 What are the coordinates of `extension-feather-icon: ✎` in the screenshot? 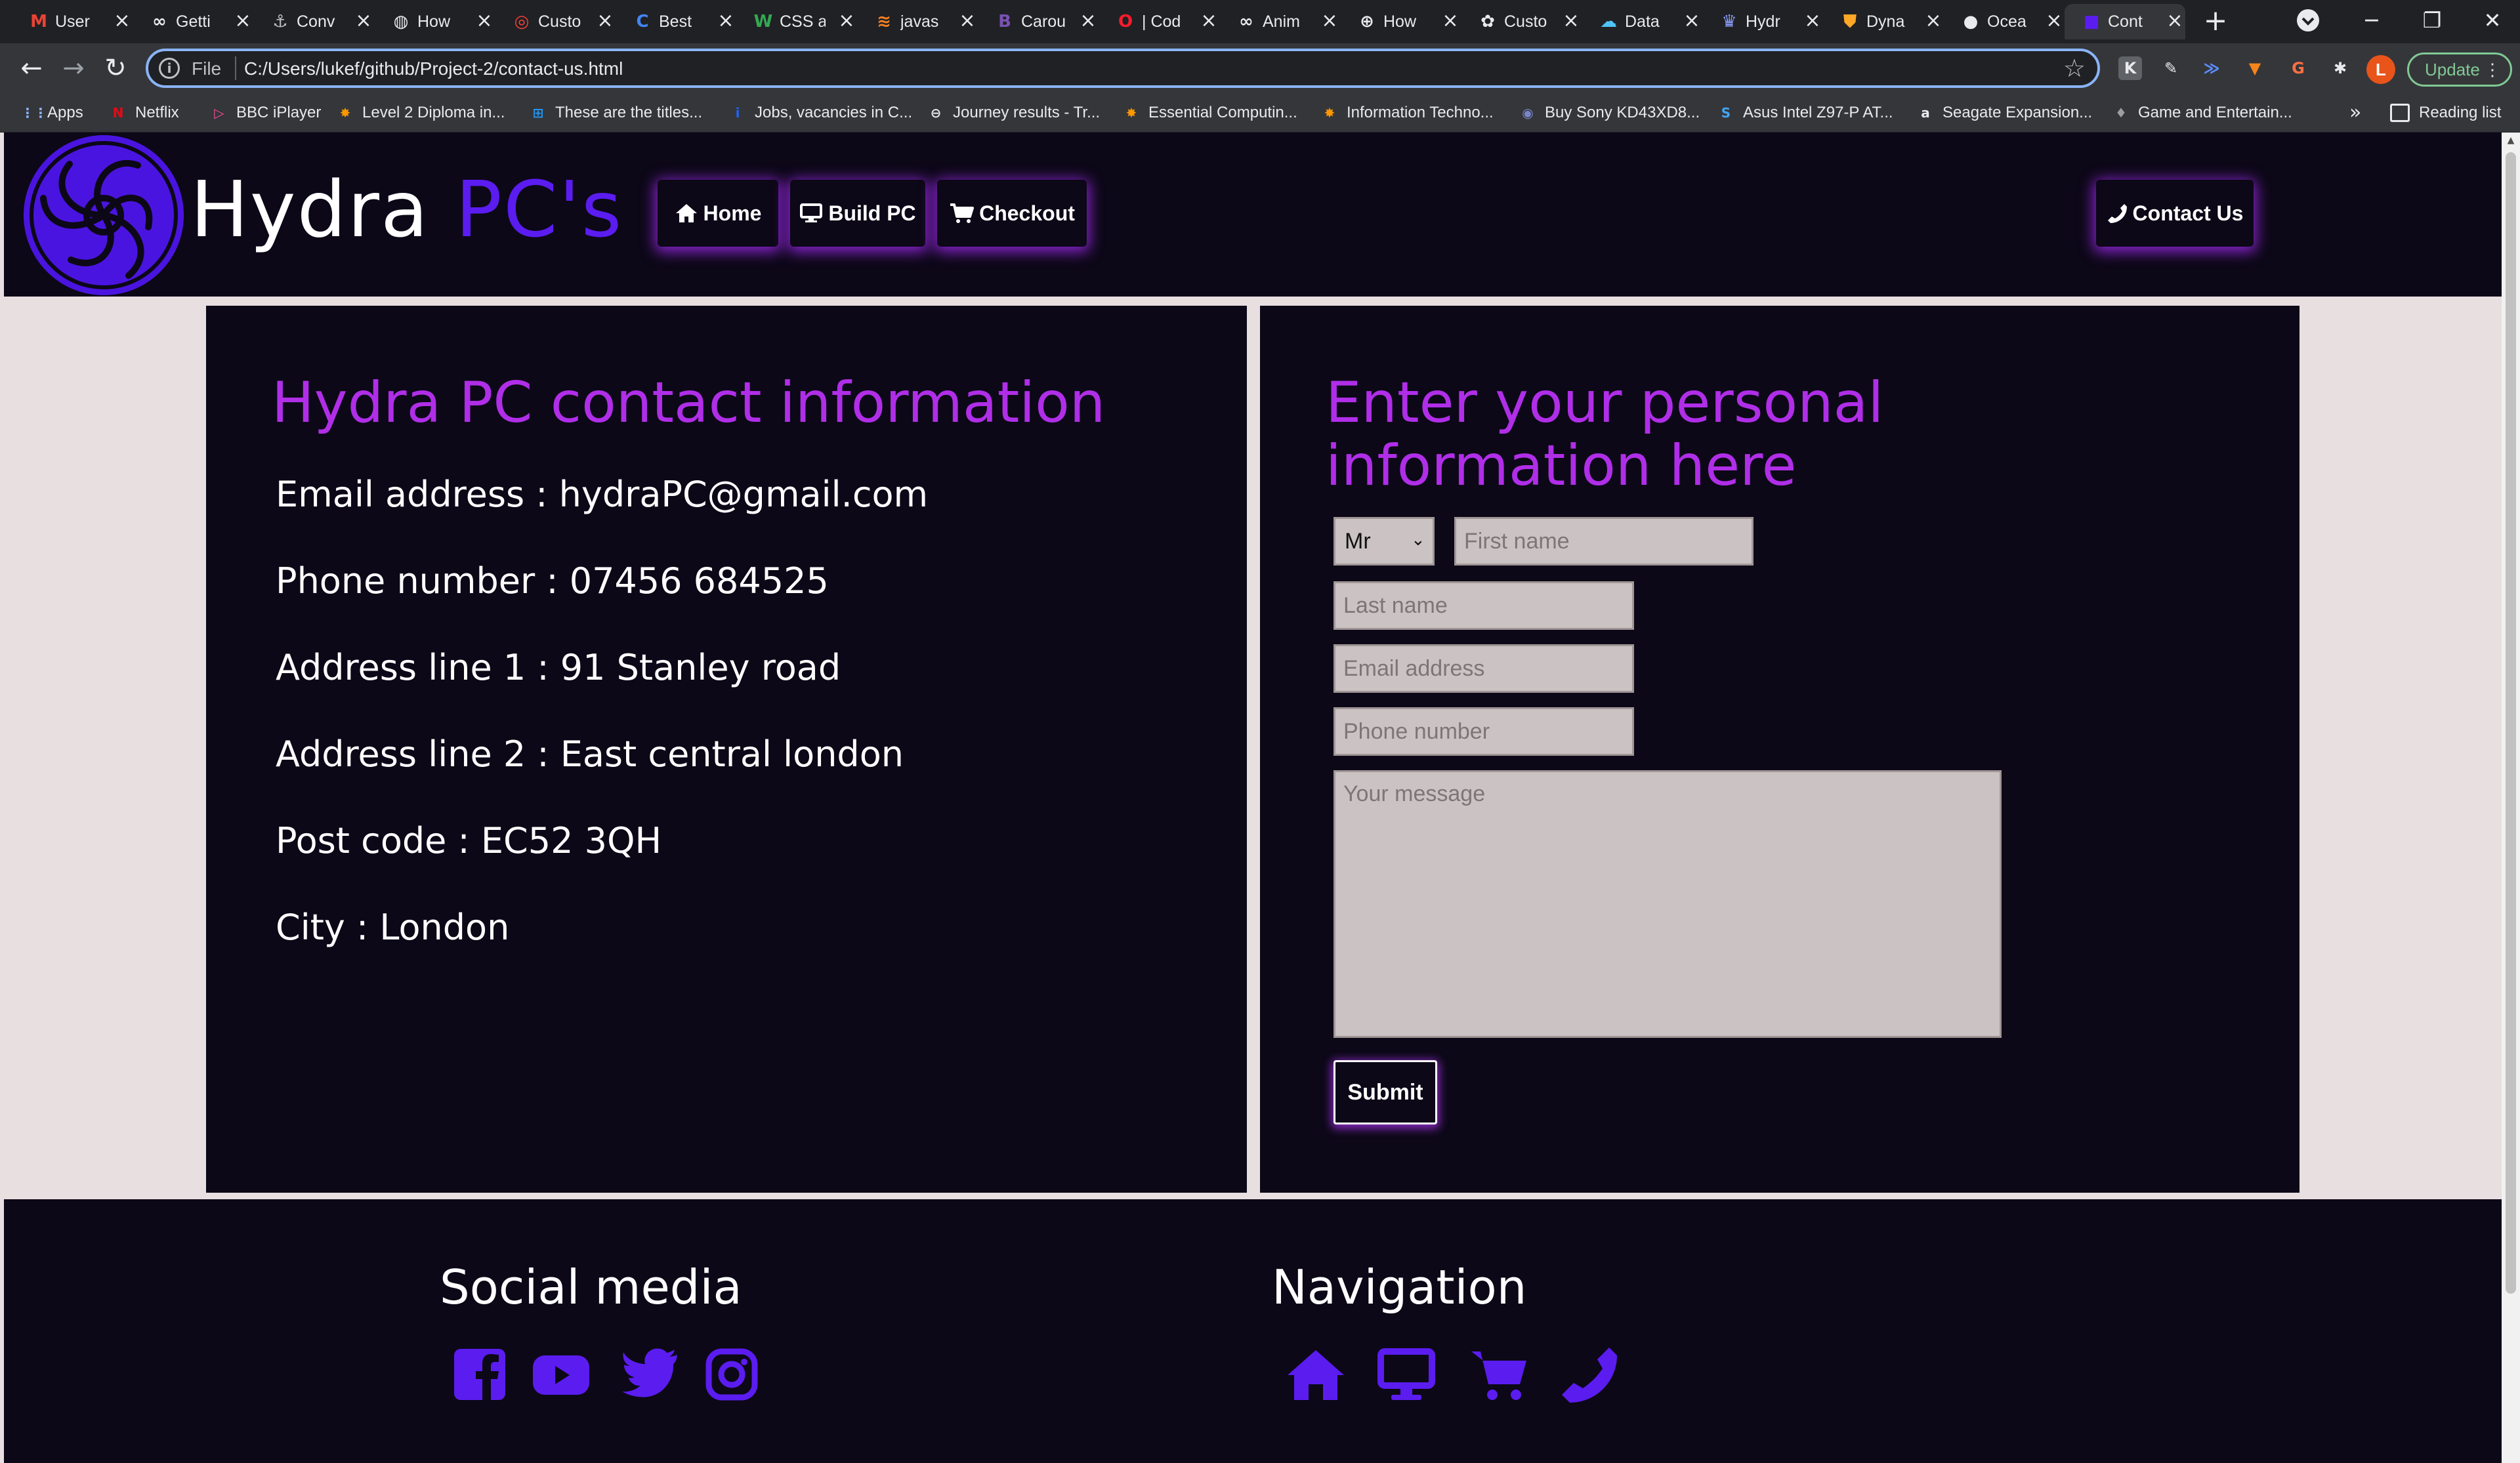 It's located at (2171, 68).